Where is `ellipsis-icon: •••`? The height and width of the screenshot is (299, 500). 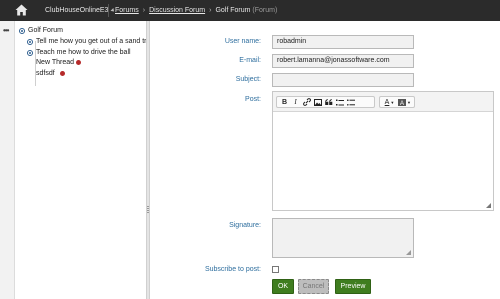
ellipsis-icon: ••• is located at coordinates (6, 30).